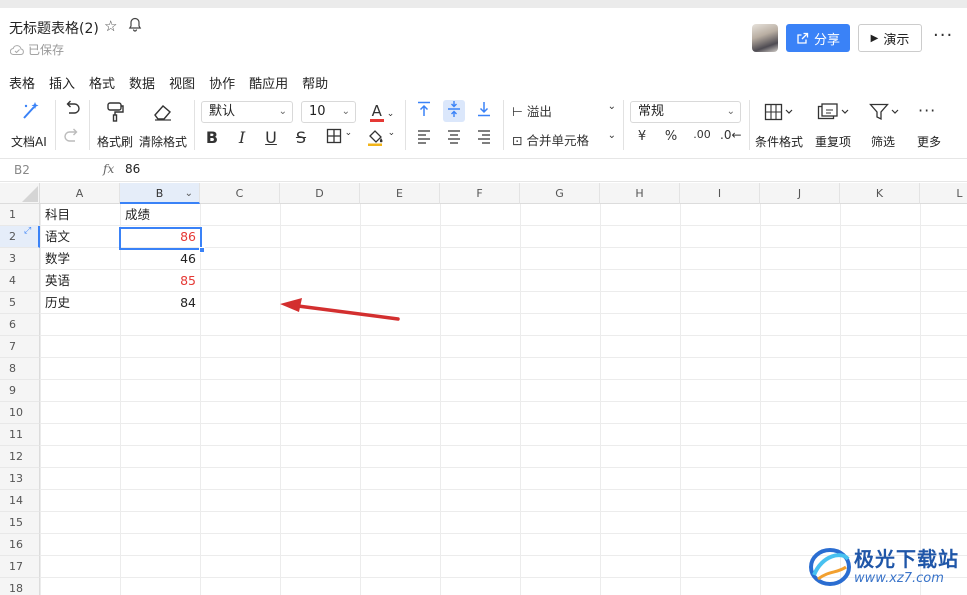 The width and height of the screenshot is (967, 595). I want to click on doc-ai-button: 文档AI, so click(30, 125).